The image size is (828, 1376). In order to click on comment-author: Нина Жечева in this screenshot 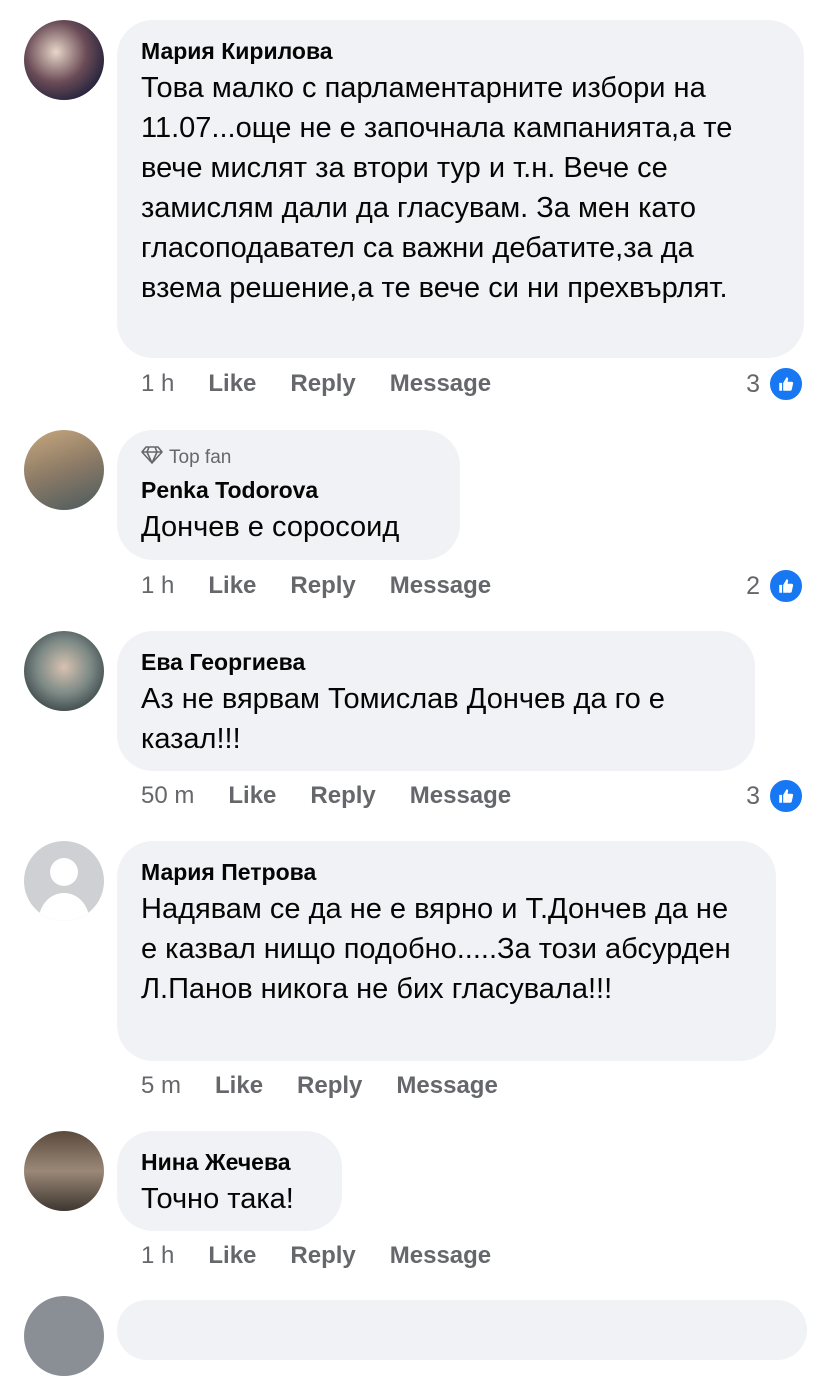, I will do `click(229, 1162)`.